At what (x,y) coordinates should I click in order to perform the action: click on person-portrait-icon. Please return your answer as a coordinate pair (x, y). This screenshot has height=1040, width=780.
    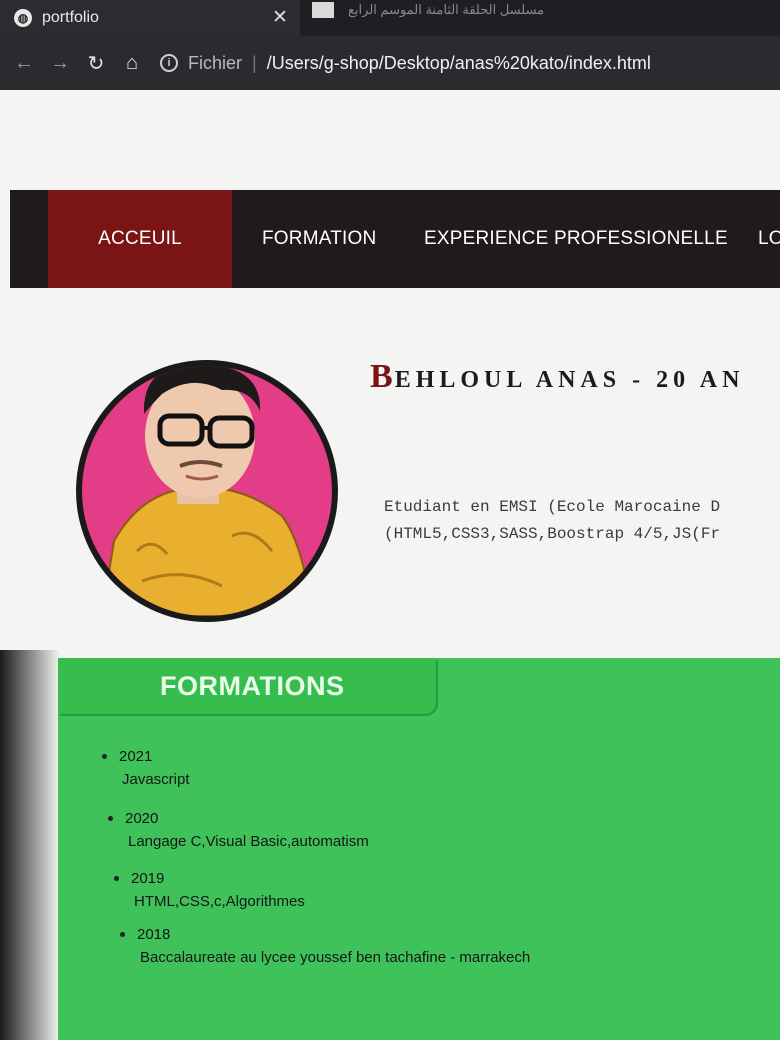
    Looking at the image, I should click on (207, 491).